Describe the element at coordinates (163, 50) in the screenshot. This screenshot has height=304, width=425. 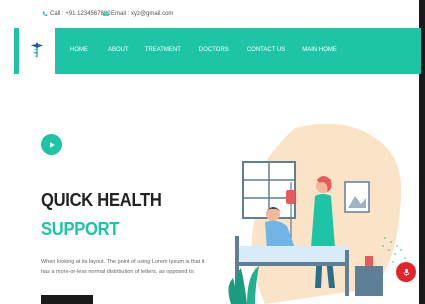
I see `nav-treatment: TREATMENT` at that location.